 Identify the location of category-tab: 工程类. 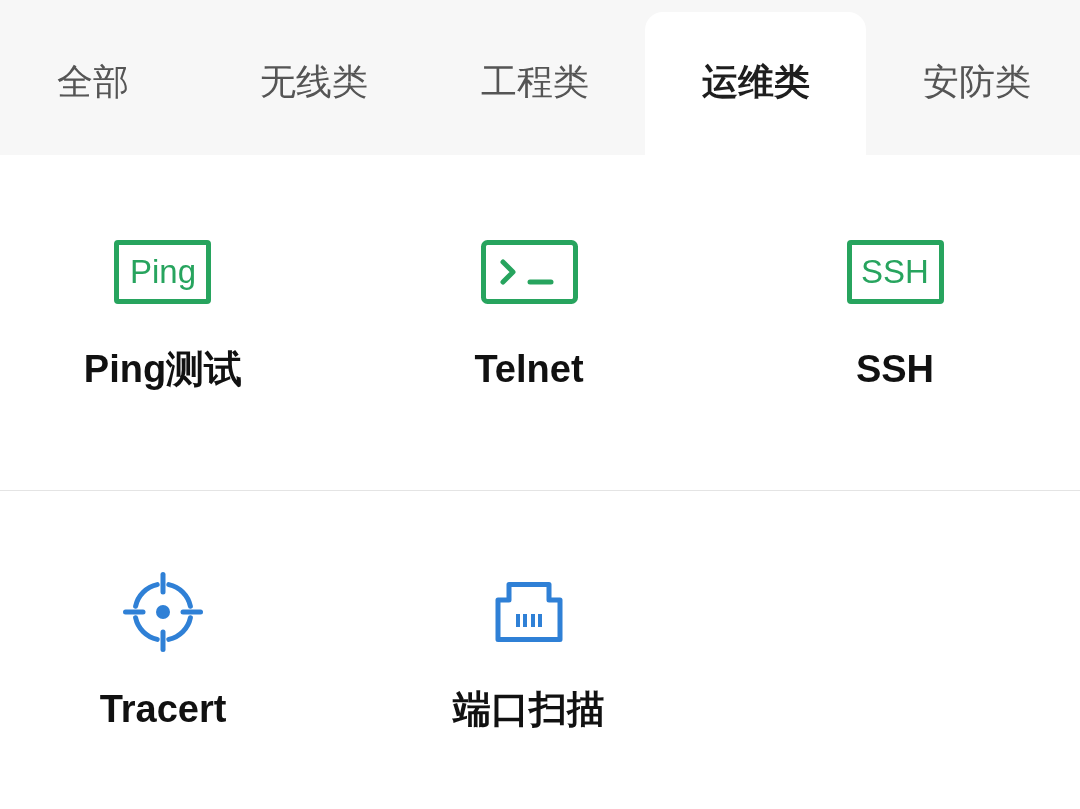
(534, 83).